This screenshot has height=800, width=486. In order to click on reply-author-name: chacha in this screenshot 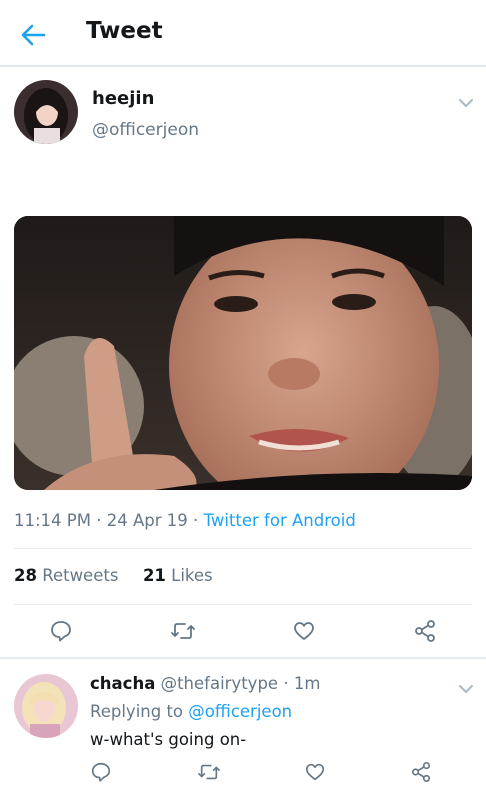, I will do `click(122, 683)`.